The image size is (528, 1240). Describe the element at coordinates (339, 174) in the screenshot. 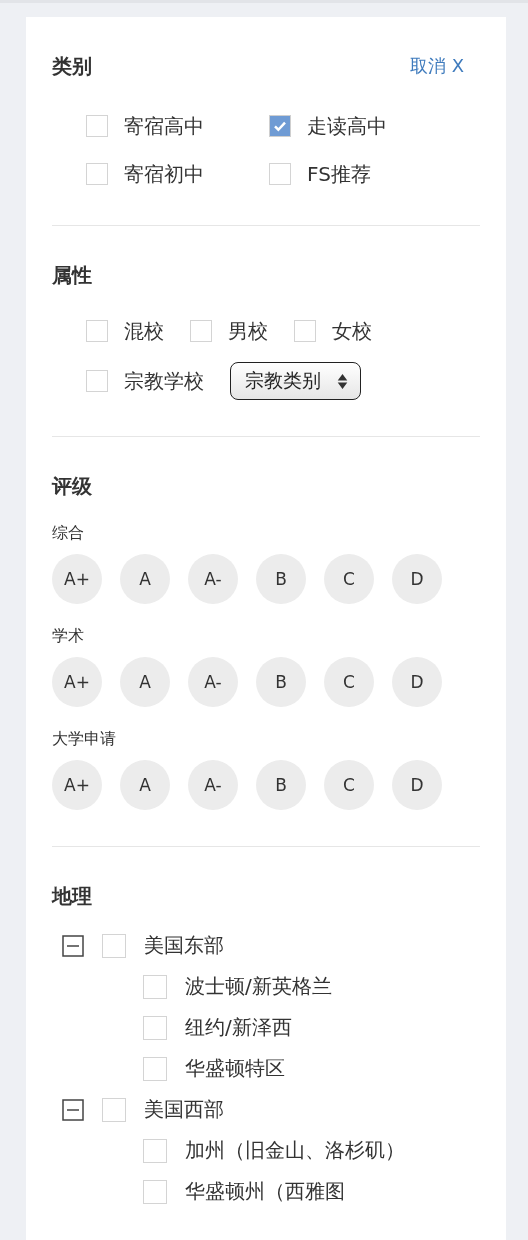

I see `option-label: FS推荐` at that location.